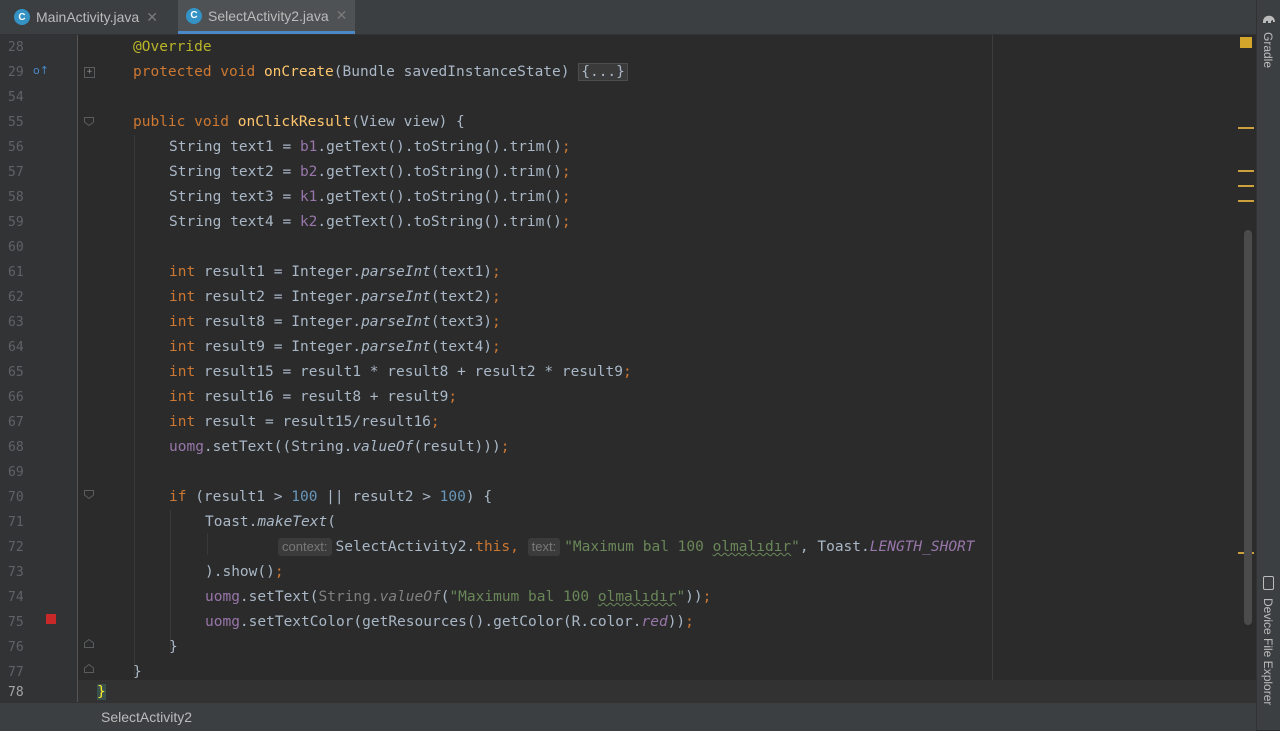  What do you see at coordinates (1246, 42) in the screenshot?
I see `inspection-status-icon` at bounding box center [1246, 42].